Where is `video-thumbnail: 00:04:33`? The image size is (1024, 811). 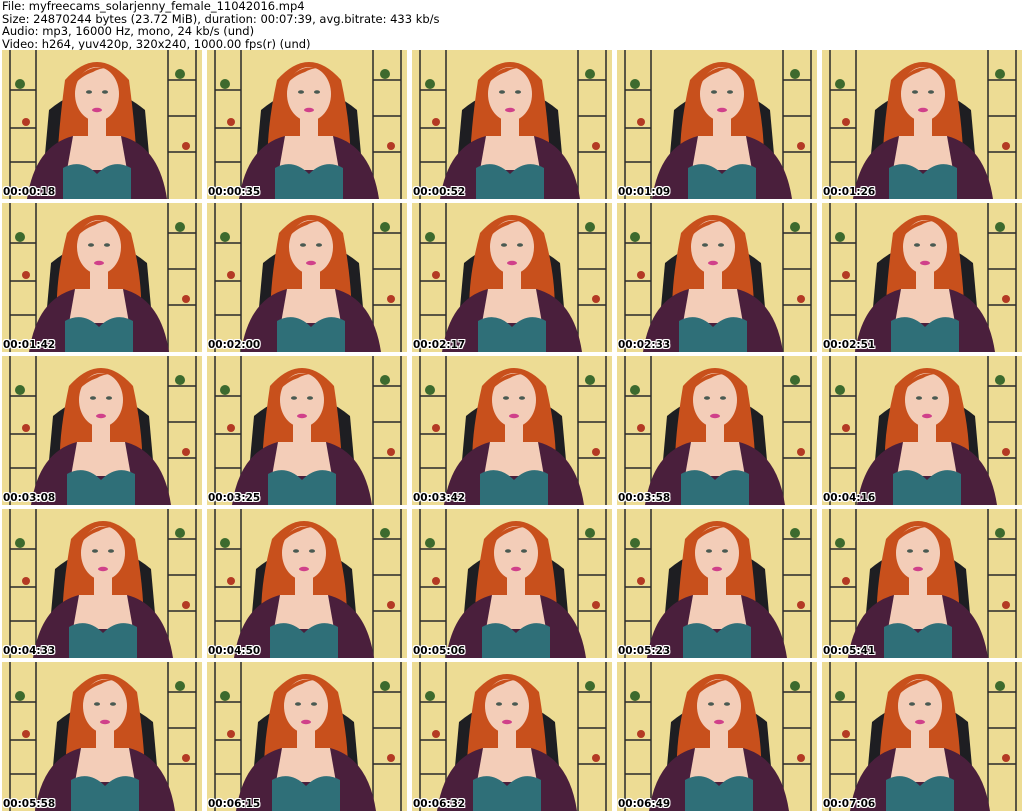 video-thumbnail: 00:04:33 is located at coordinates (102, 583).